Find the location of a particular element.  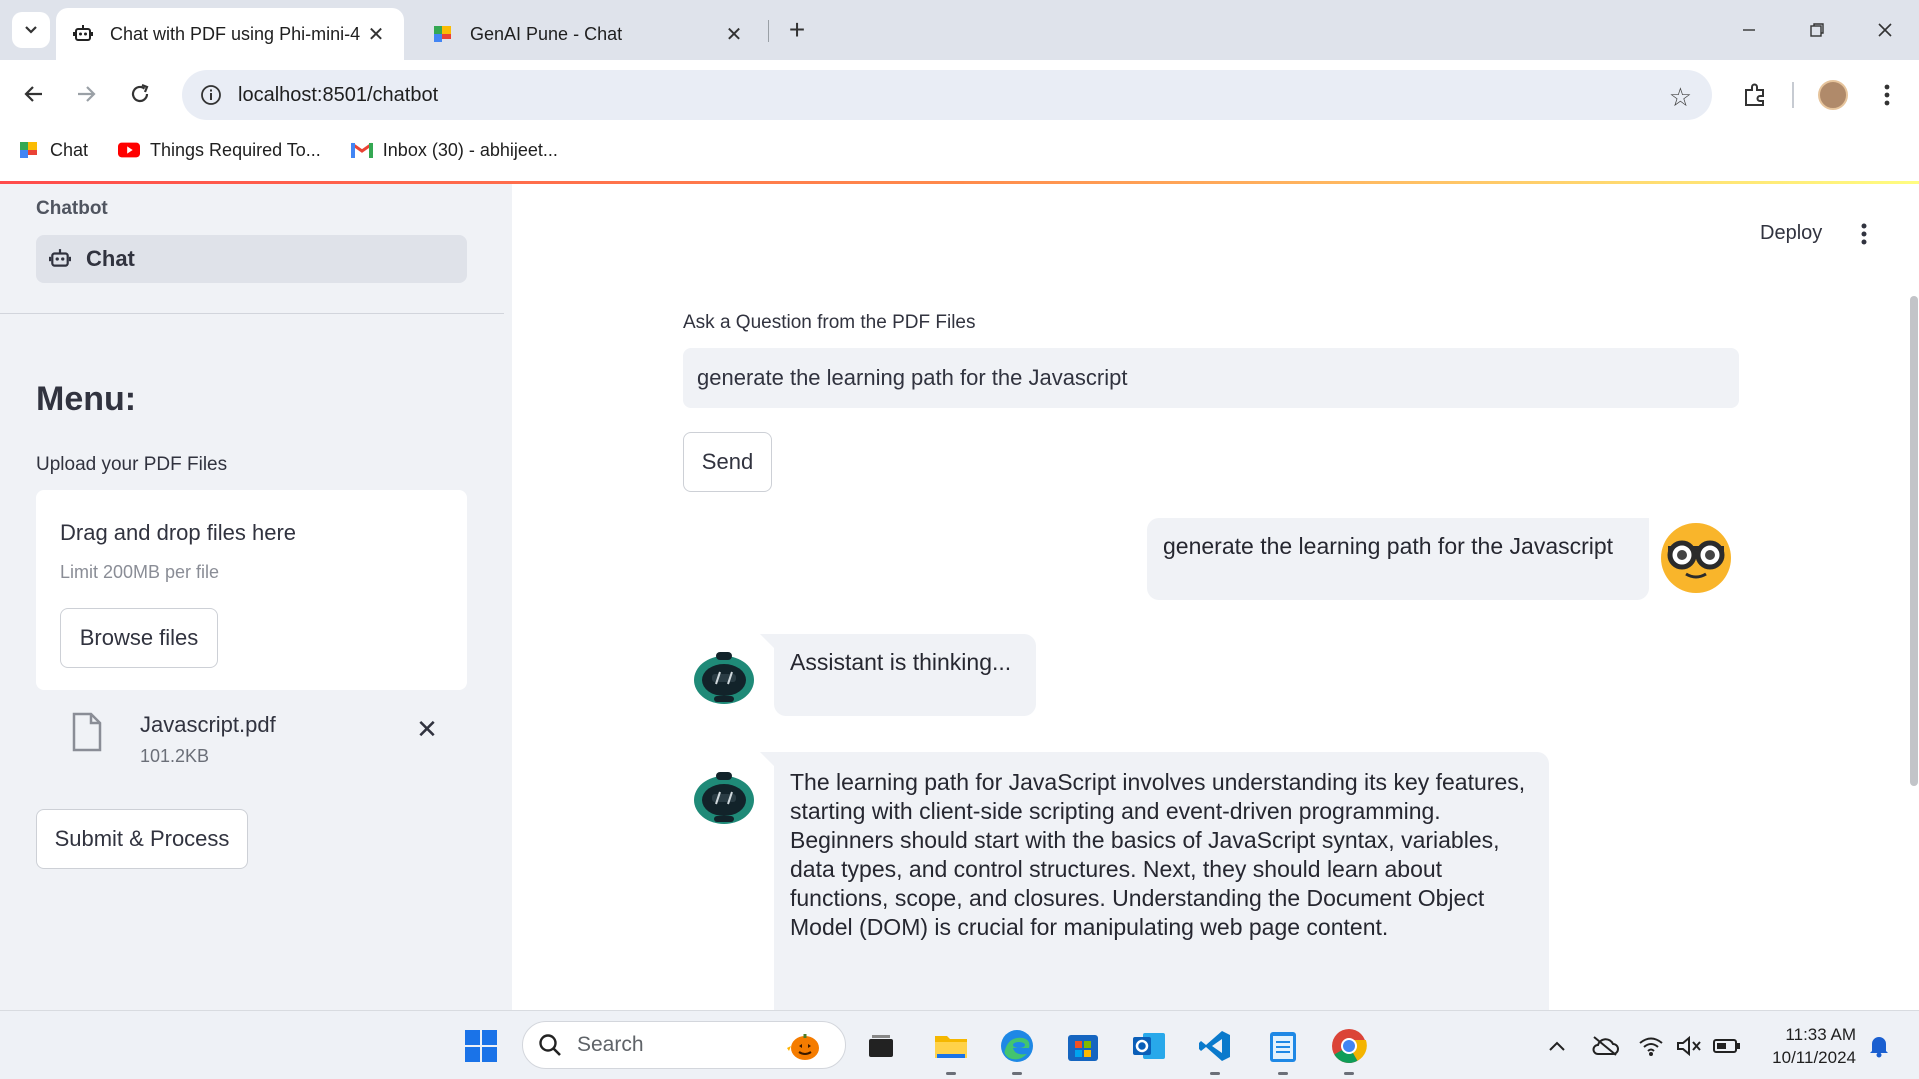

bookmark-chat: Chat is located at coordinates (53, 150).